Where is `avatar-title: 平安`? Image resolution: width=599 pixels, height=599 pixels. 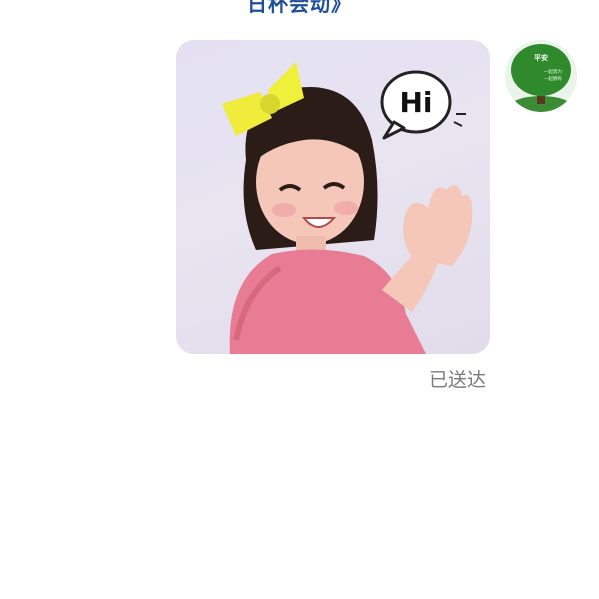
avatar-title: 平安 is located at coordinates (541, 57).